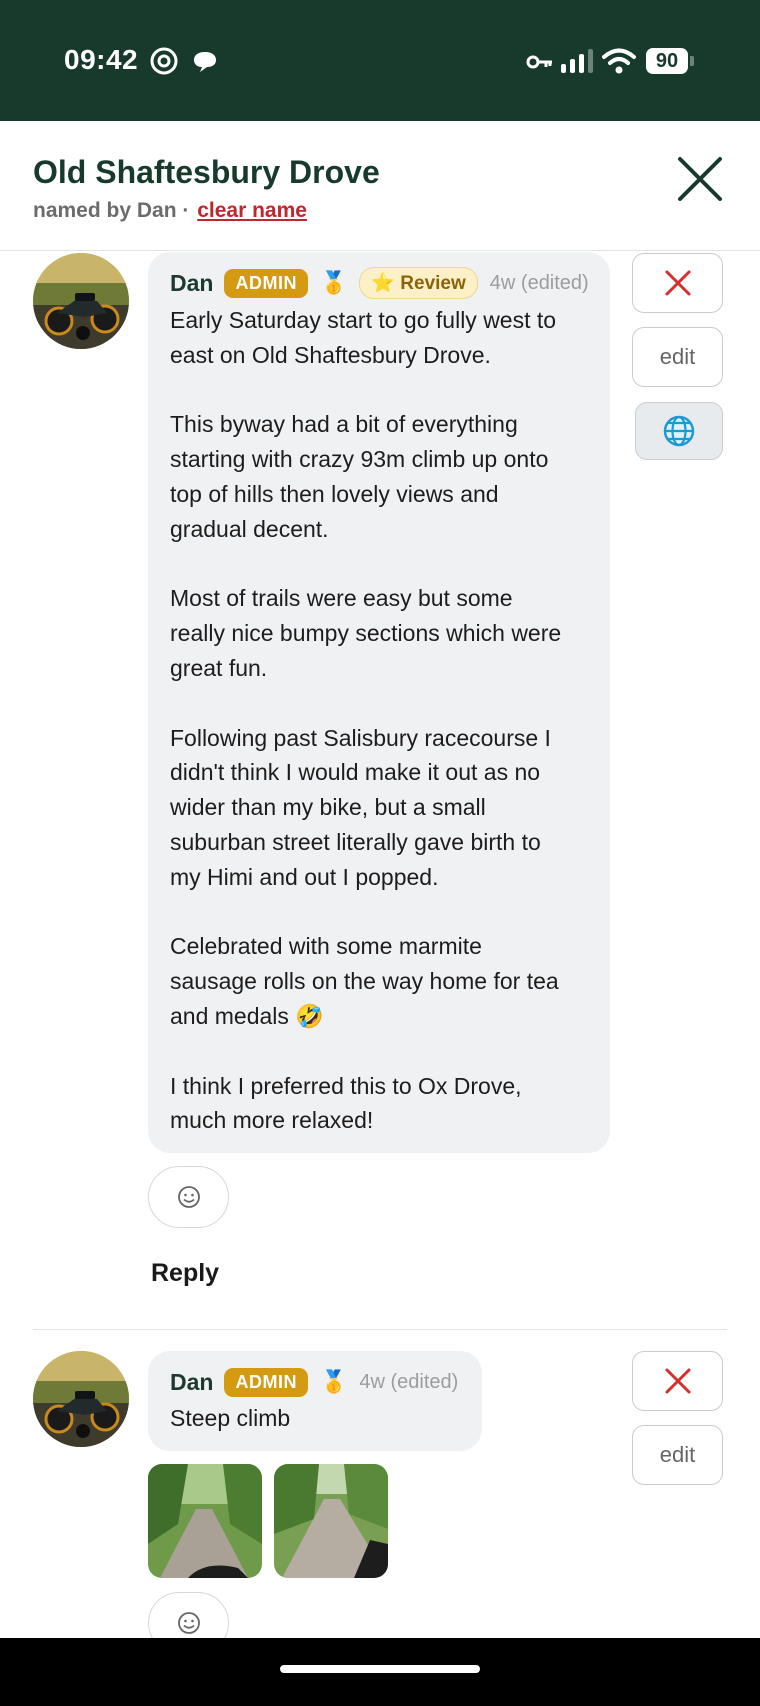  I want to click on comment-bubble: Dan ADMIN 🥇 4w (edited) Steep climb, so click(315, 1401).